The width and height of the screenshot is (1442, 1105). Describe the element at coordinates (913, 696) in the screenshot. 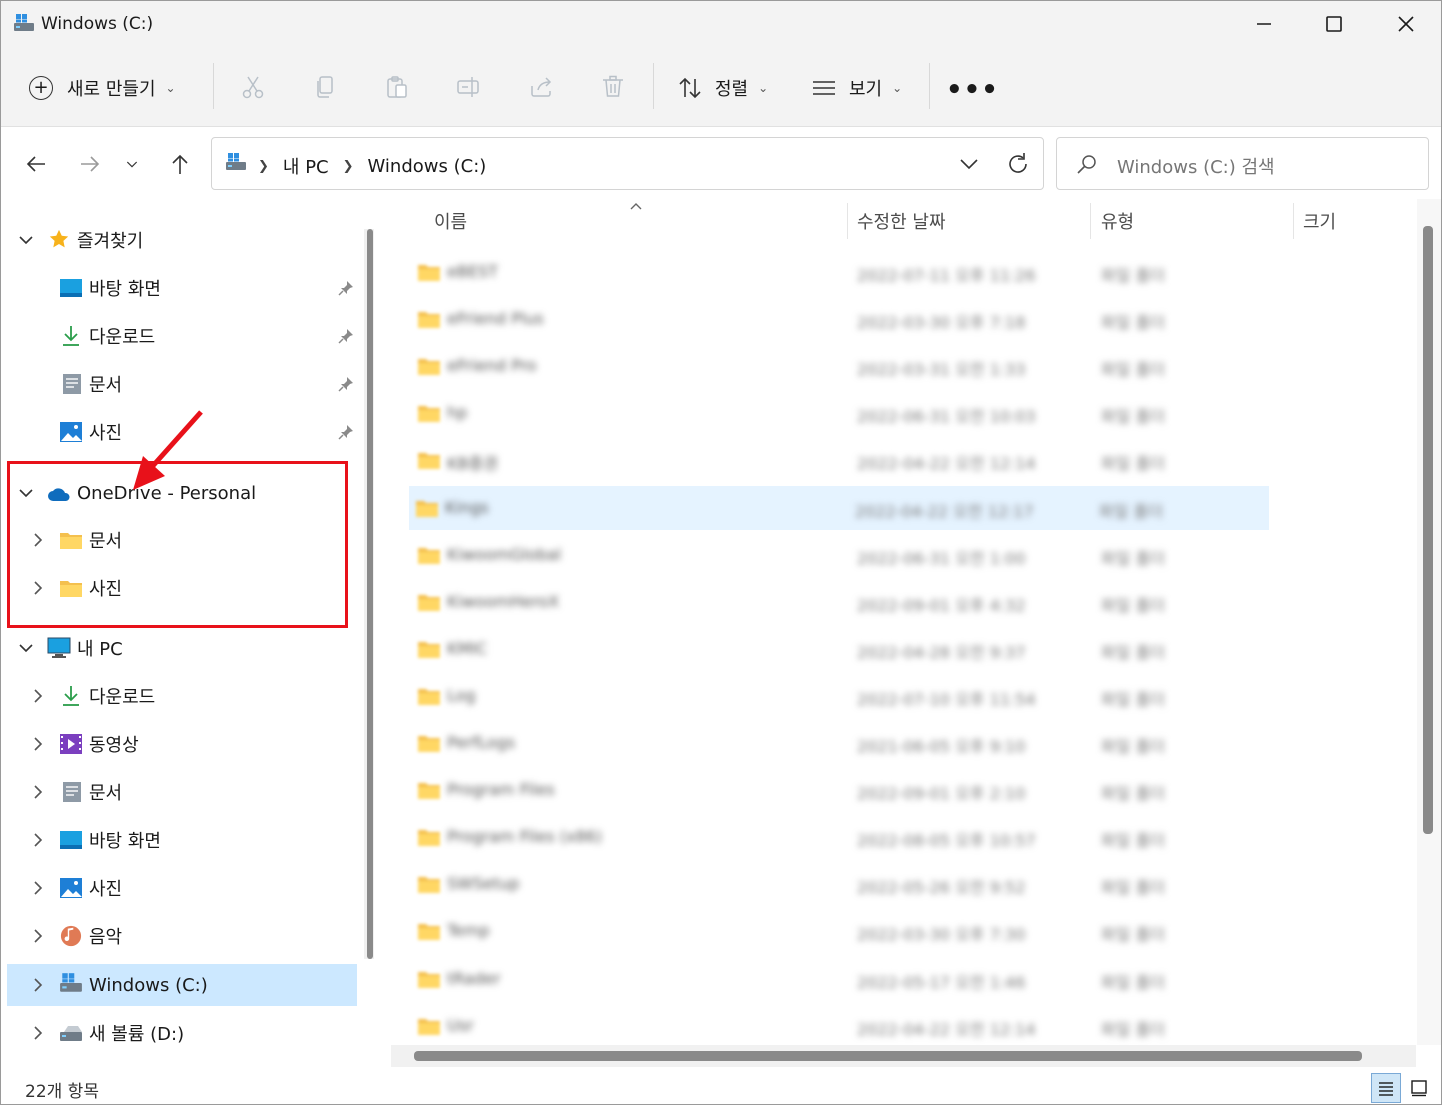

I see `file-row: Log 2022-07-10 오후 11:54 파일 폴더` at that location.